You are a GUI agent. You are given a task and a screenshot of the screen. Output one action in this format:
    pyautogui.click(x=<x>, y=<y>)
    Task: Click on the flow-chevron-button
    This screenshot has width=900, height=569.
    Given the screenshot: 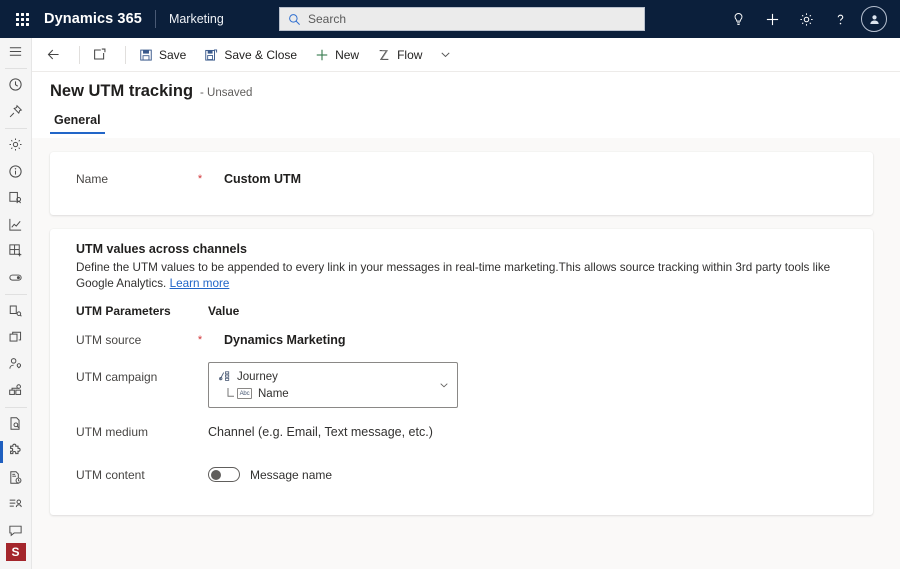 What is the action you would take?
    pyautogui.click(x=448, y=55)
    